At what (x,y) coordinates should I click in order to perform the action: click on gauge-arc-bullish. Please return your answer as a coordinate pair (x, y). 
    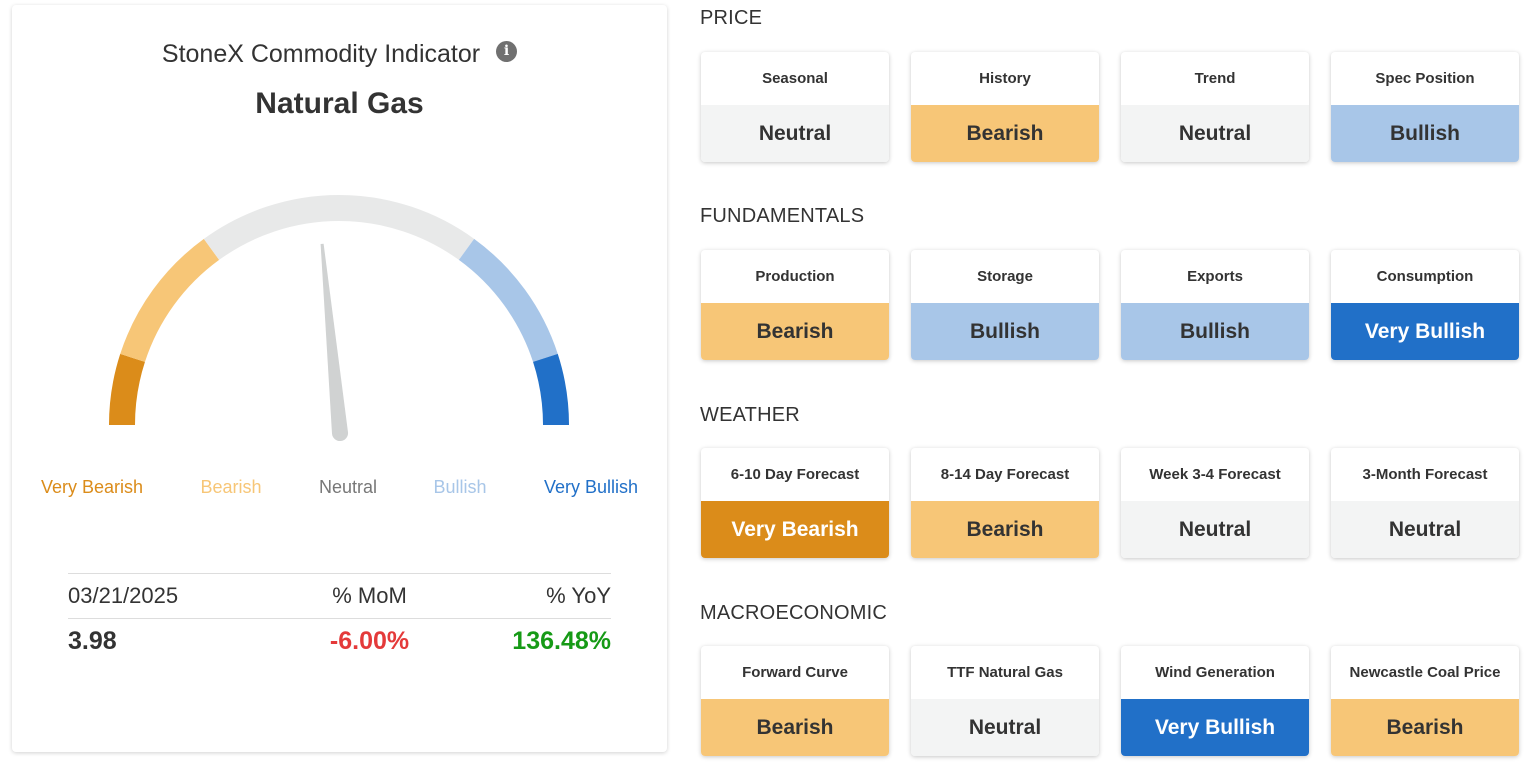
    Looking at the image, I should click on (508, 300).